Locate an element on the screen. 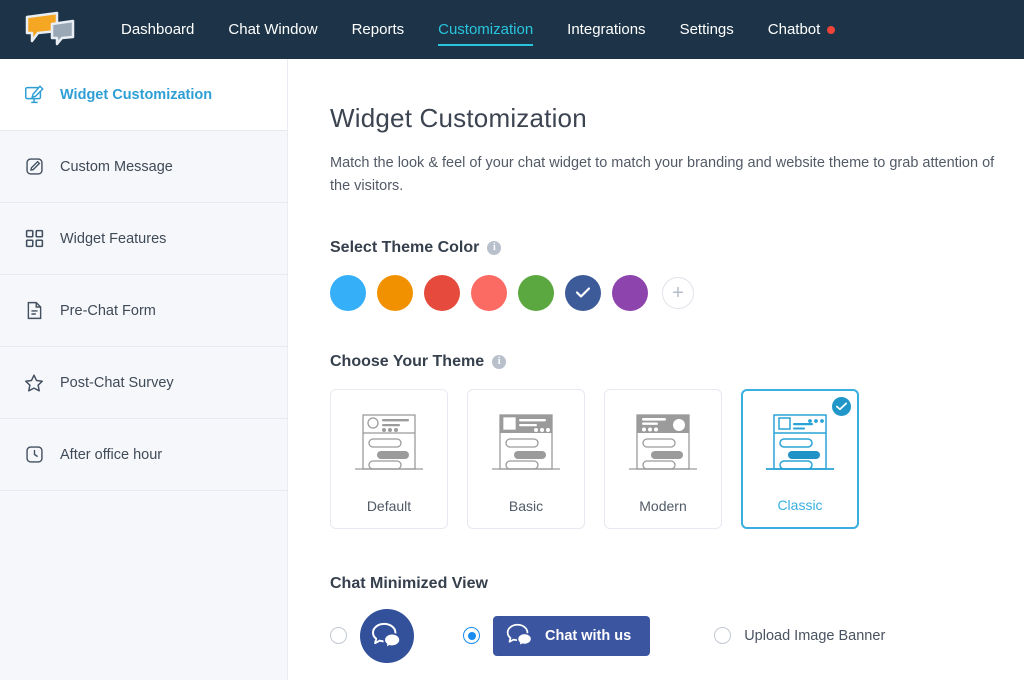 The height and width of the screenshot is (680, 1024). sidebar-item-after-office-hour: After office hour is located at coordinates (143, 455).